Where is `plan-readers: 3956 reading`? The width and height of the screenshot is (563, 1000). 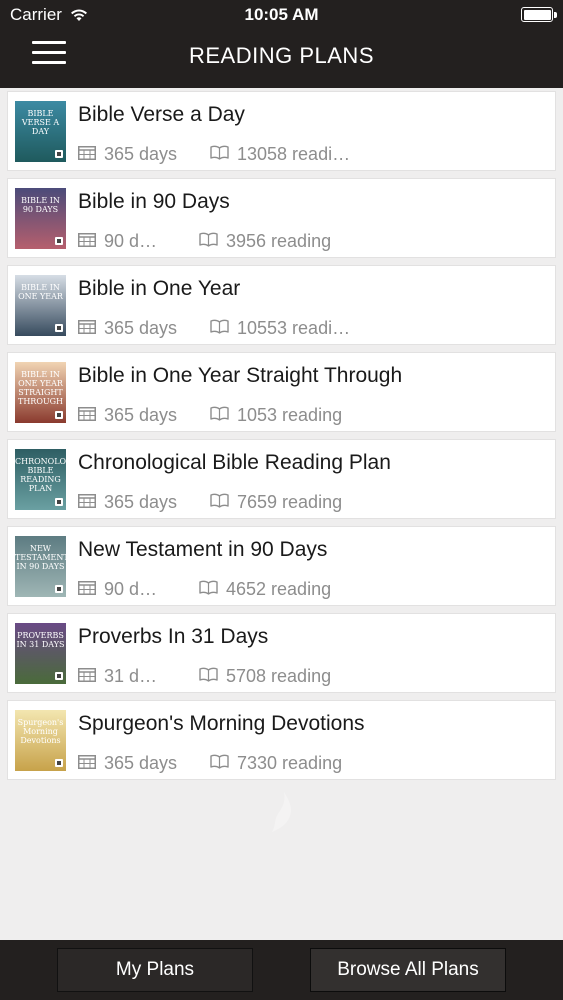 plan-readers: 3956 reading is located at coordinates (265, 241).